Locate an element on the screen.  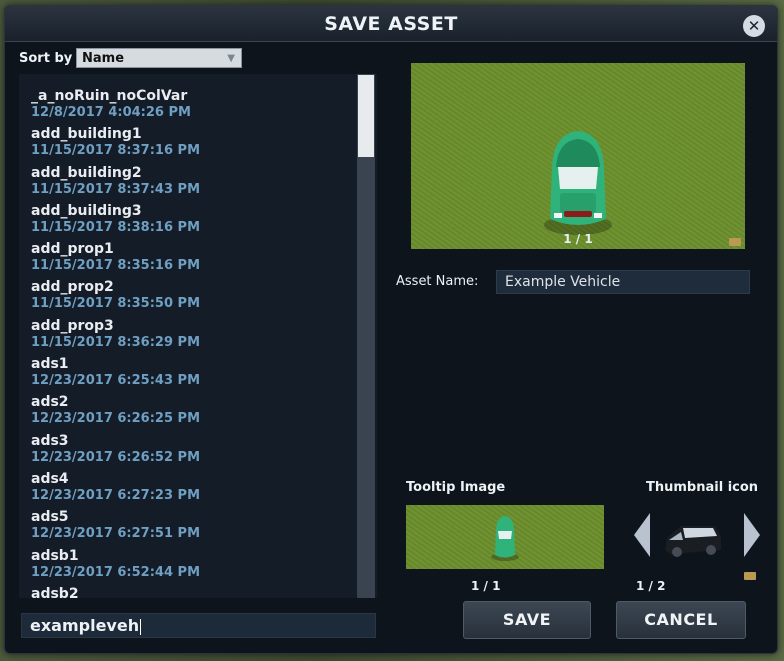
text-caret is located at coordinates (141, 626).